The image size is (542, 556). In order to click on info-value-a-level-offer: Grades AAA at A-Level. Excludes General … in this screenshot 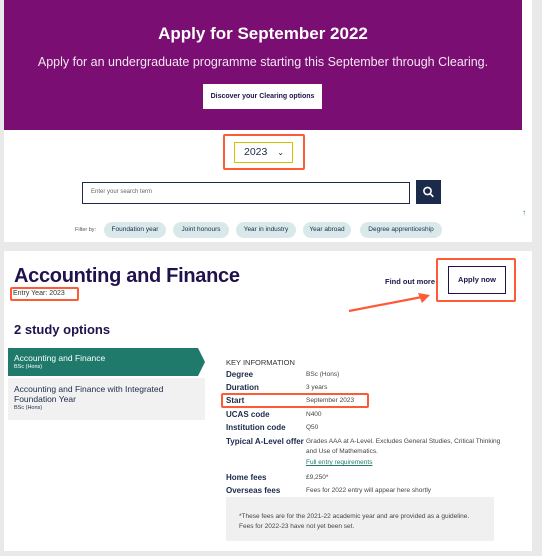, I will do `click(403, 446)`.